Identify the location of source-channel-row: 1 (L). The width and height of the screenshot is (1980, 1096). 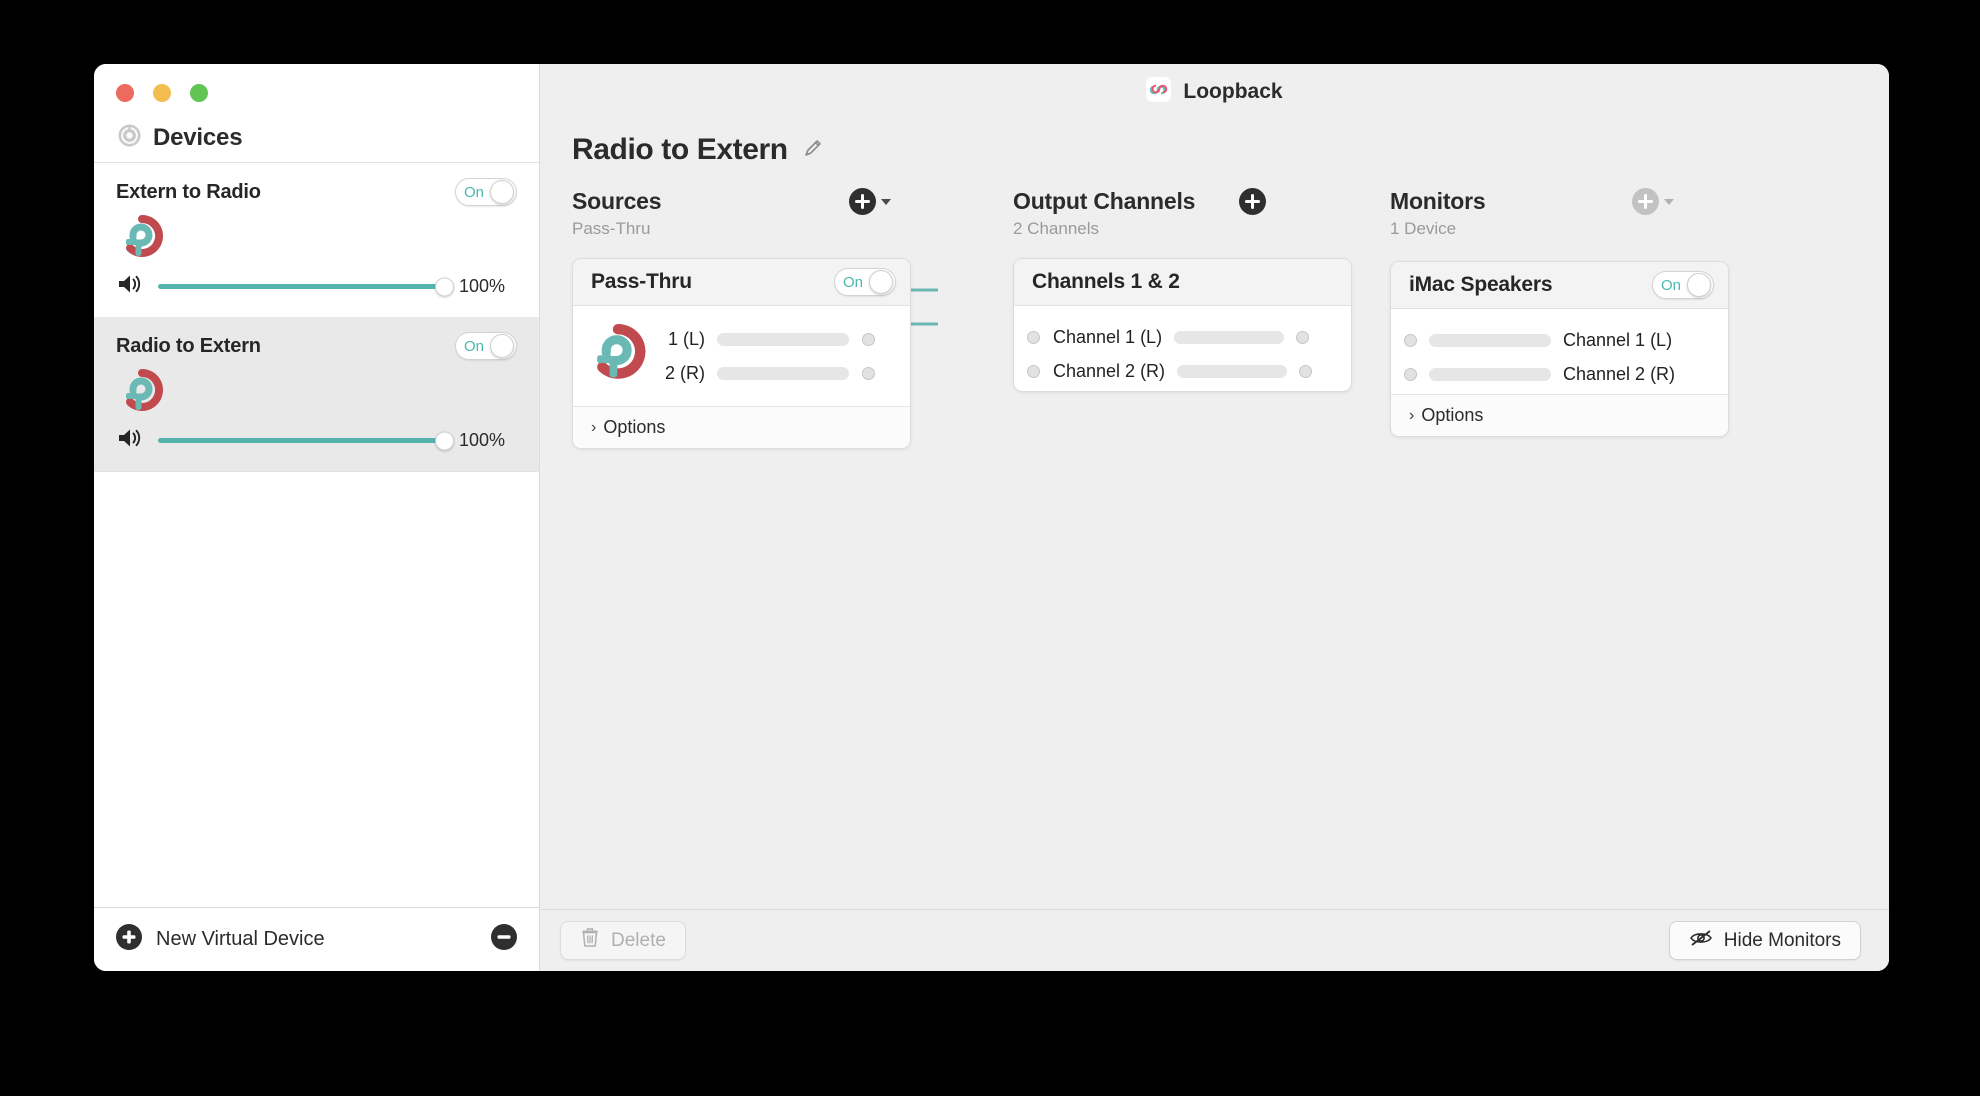
(783, 339).